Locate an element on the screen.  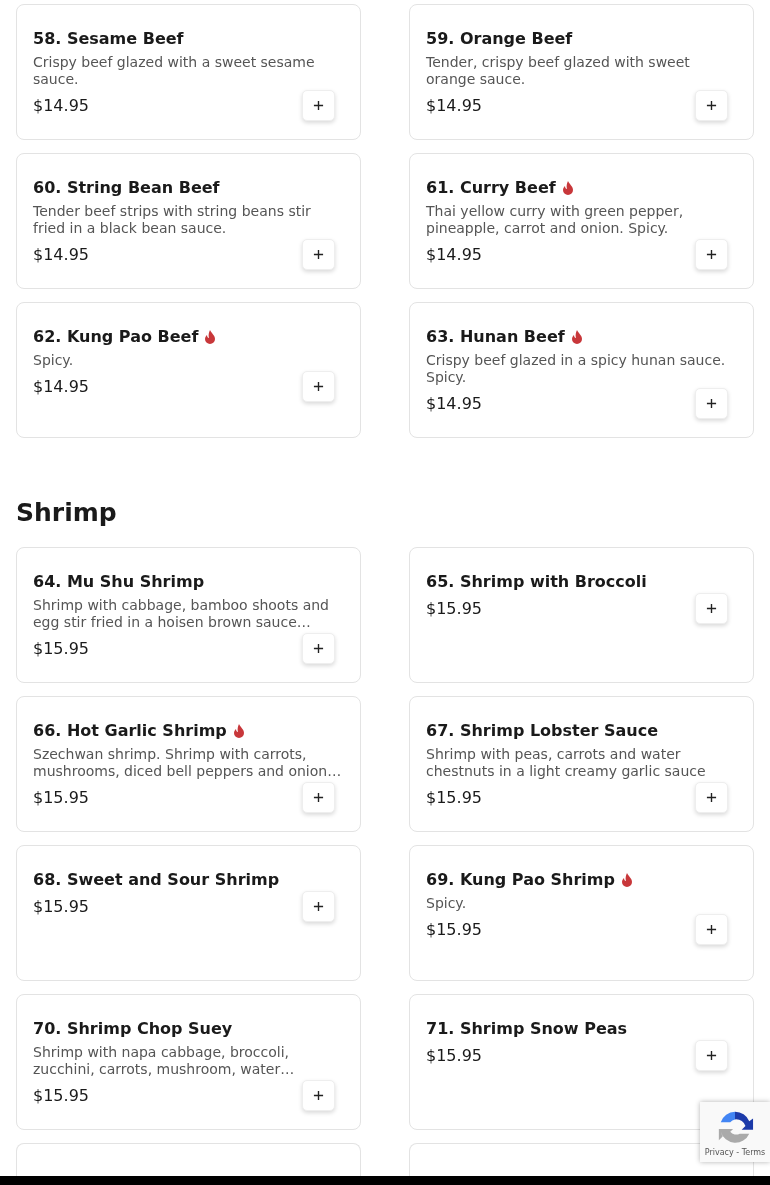
menu-item-card: 66. Hot Garlic Shrimp Szechwan shrimp. Shrimp with carrots, mushrooms, diced bell peppers and onion… $15.95 is located at coordinates (188, 764).